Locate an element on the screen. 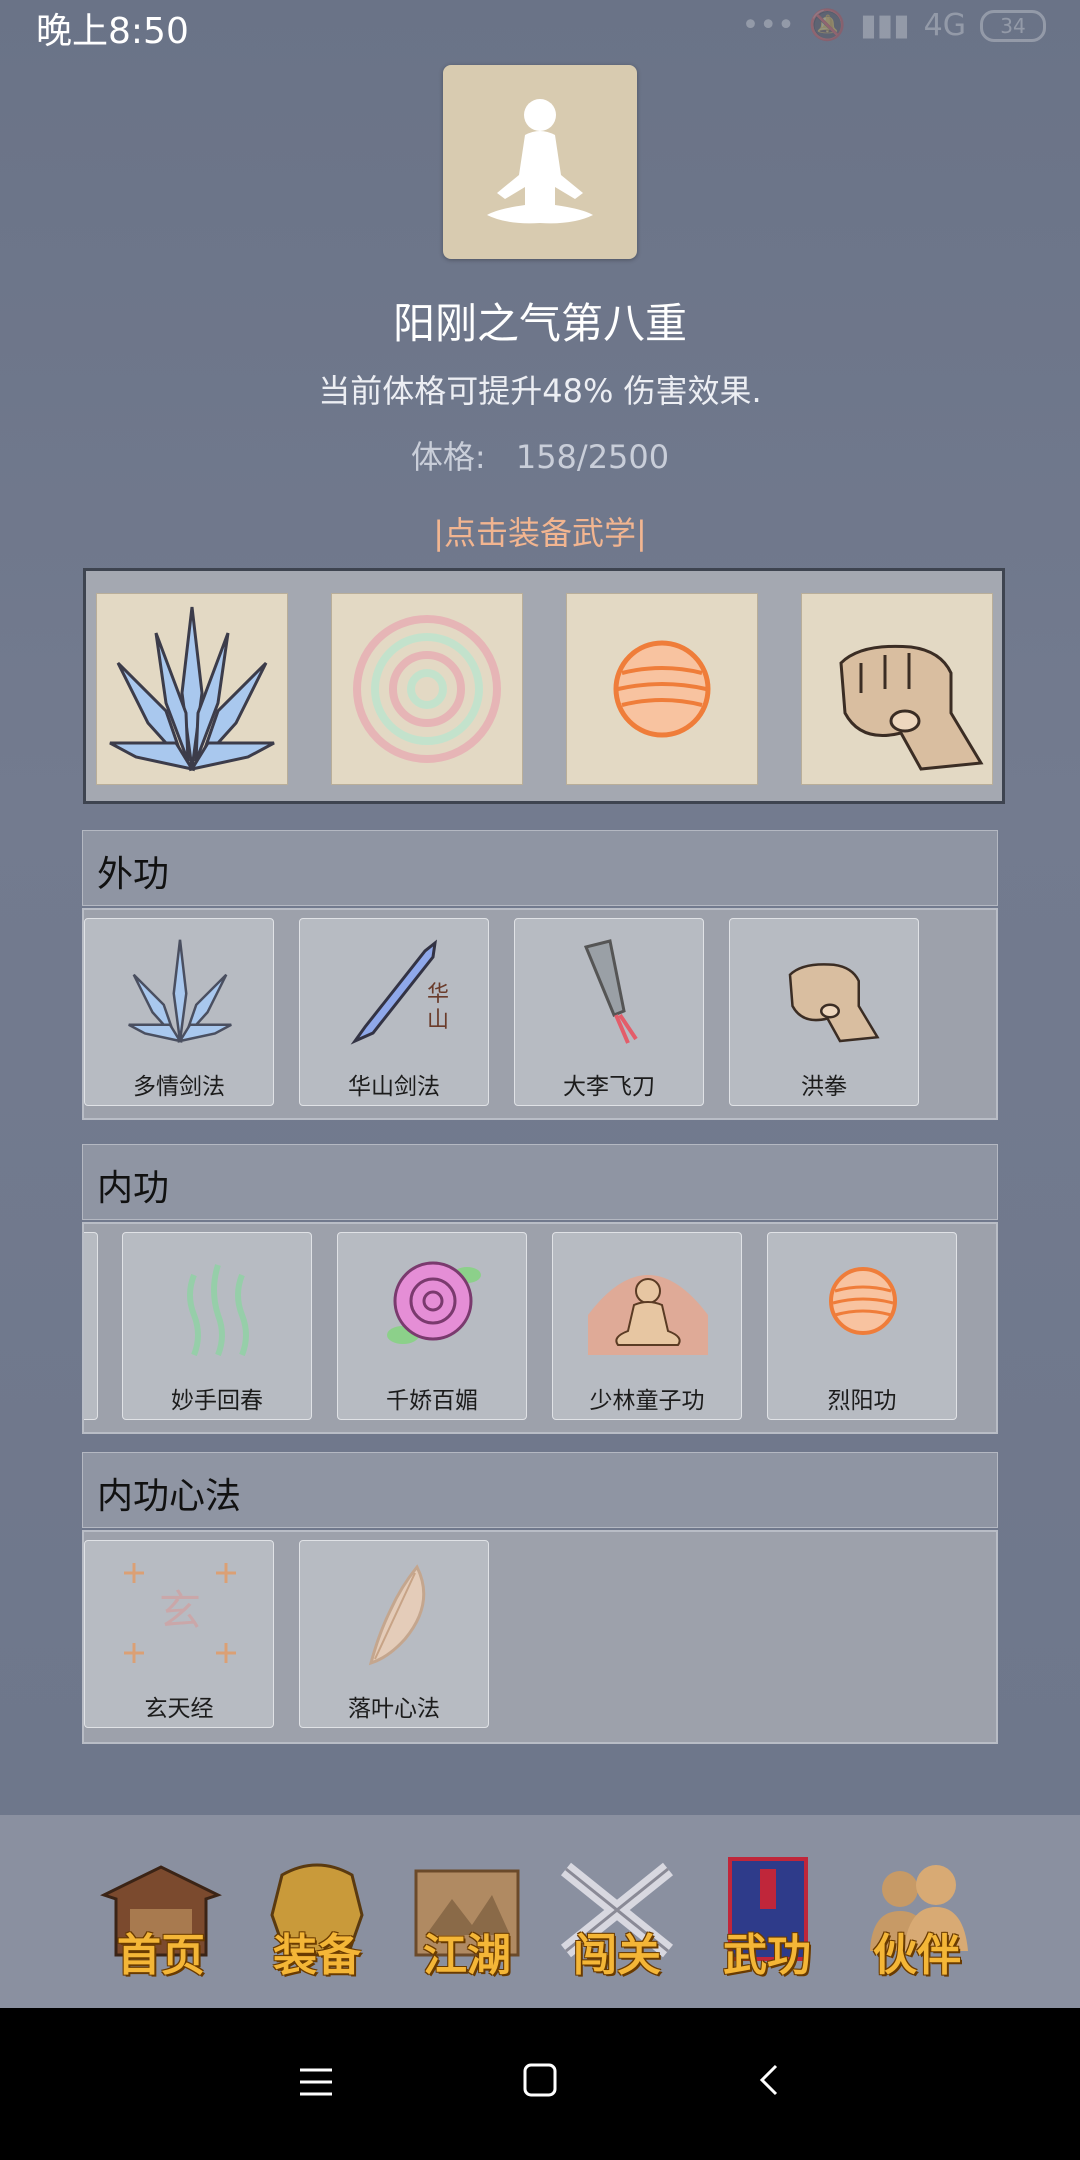  meditation-icon is located at coordinates (540, 161).